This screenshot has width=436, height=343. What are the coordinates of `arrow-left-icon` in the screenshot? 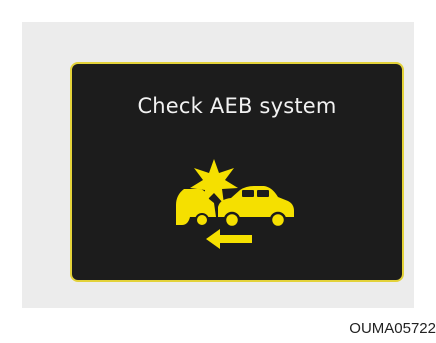 It's located at (229, 239).